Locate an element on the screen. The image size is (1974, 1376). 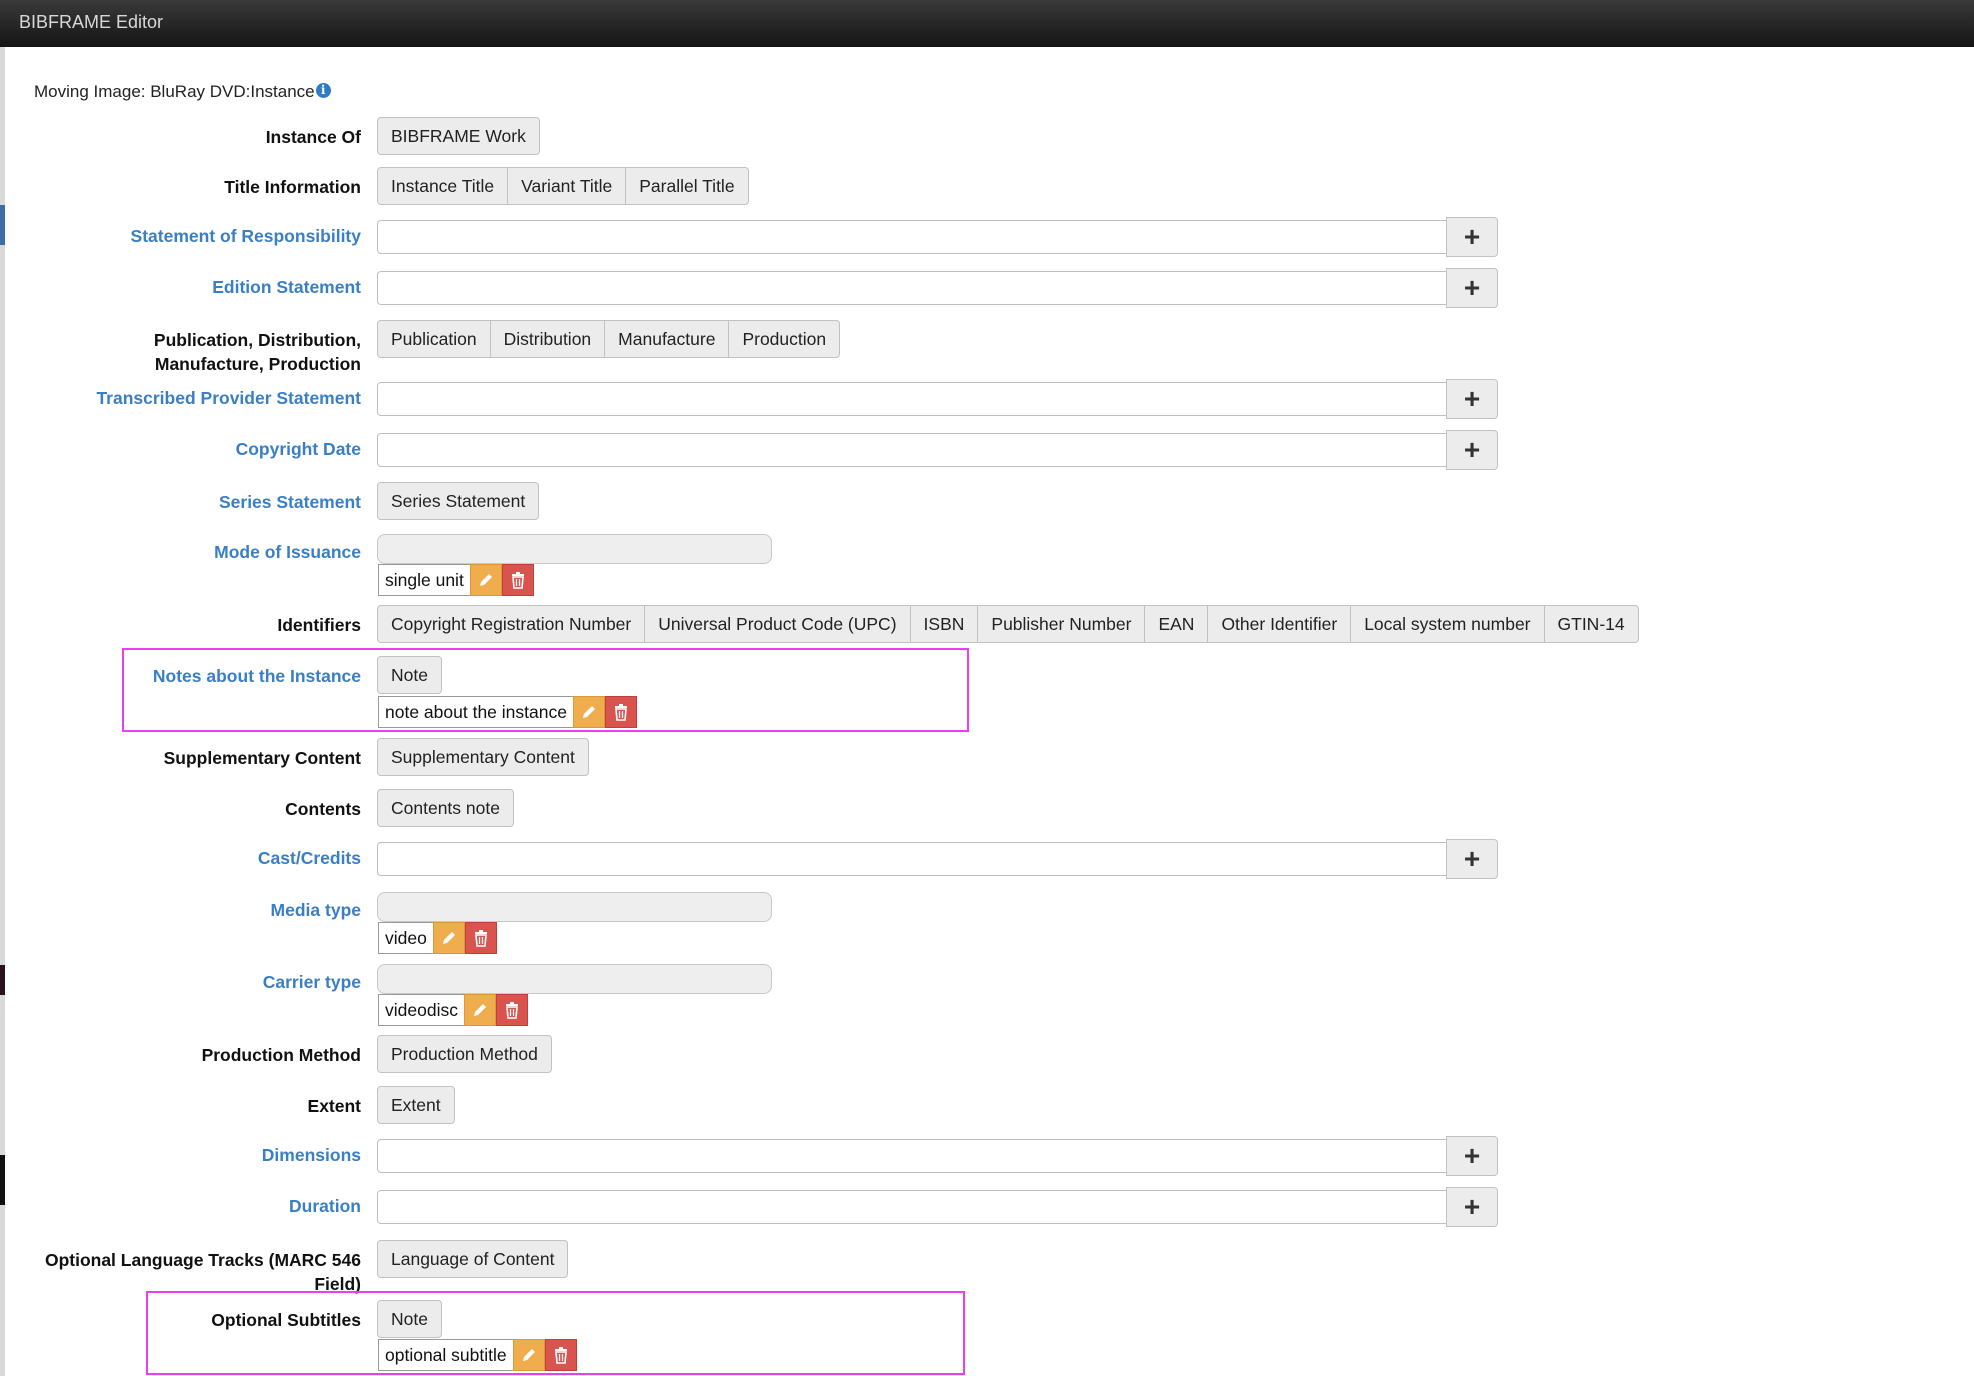
field-label: Title Information is located at coordinates (292, 187).